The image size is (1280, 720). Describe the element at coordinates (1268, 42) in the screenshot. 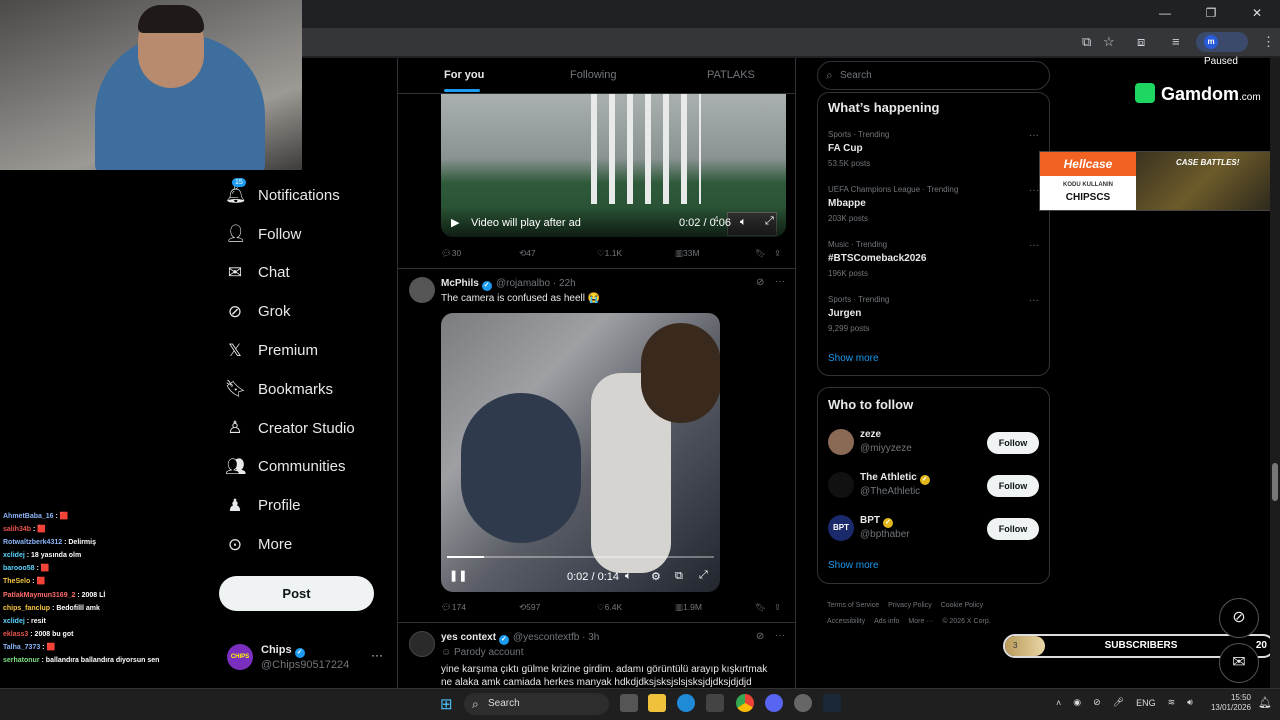

I see `chrome-menu-icon: ⋮` at that location.